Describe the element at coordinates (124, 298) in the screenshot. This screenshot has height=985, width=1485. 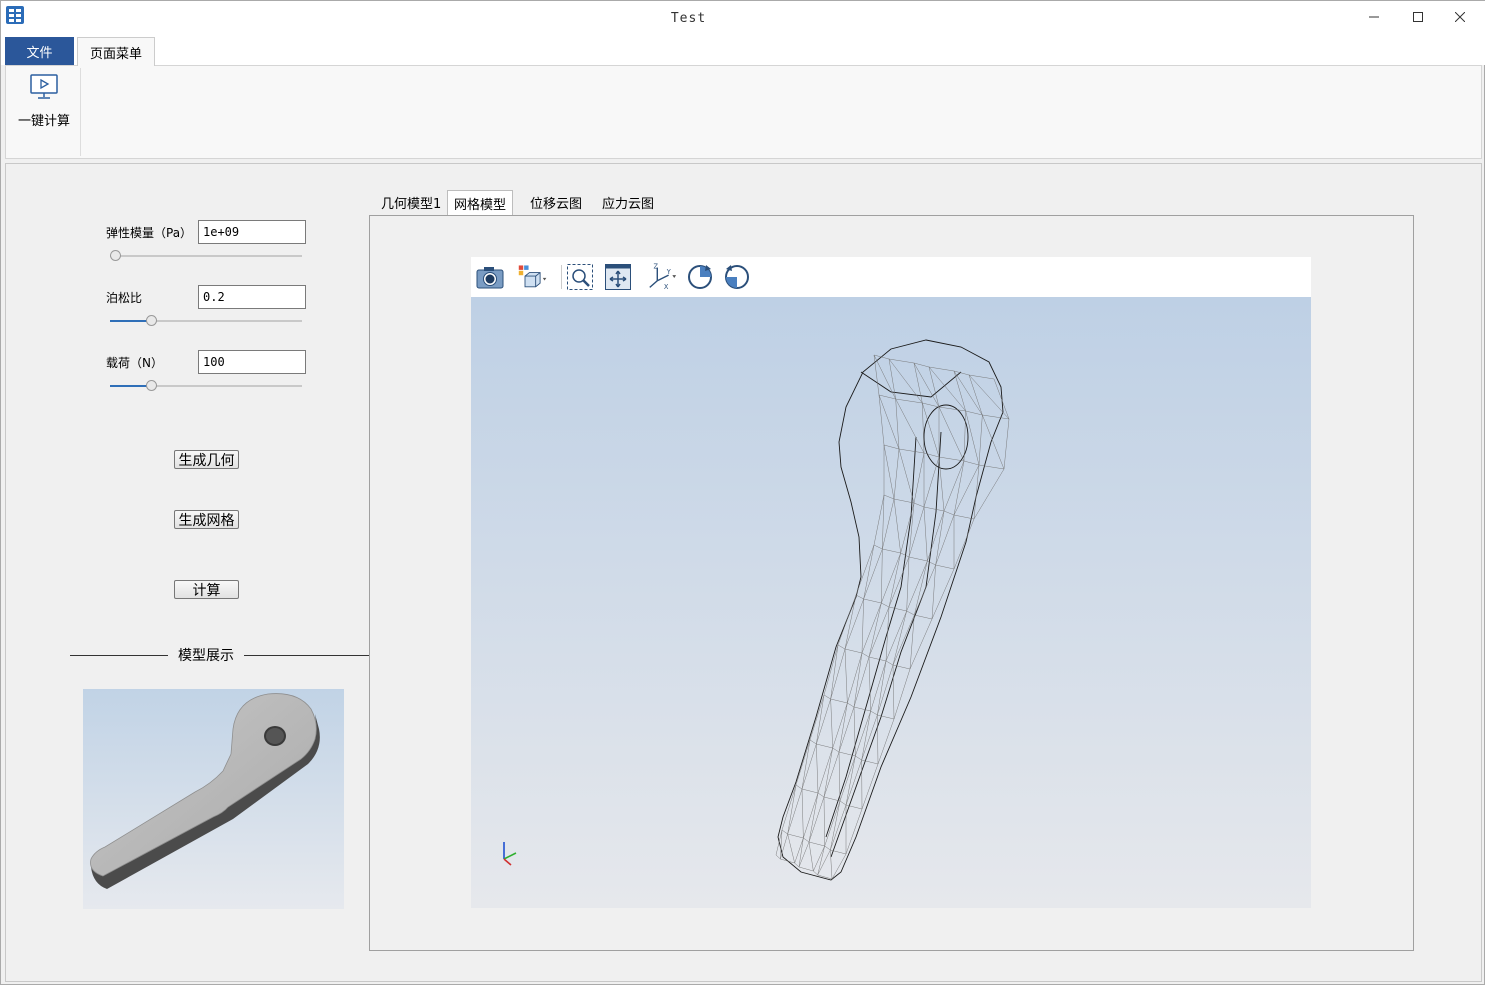
I see `poisson-ratio-label: 泊松比` at that location.